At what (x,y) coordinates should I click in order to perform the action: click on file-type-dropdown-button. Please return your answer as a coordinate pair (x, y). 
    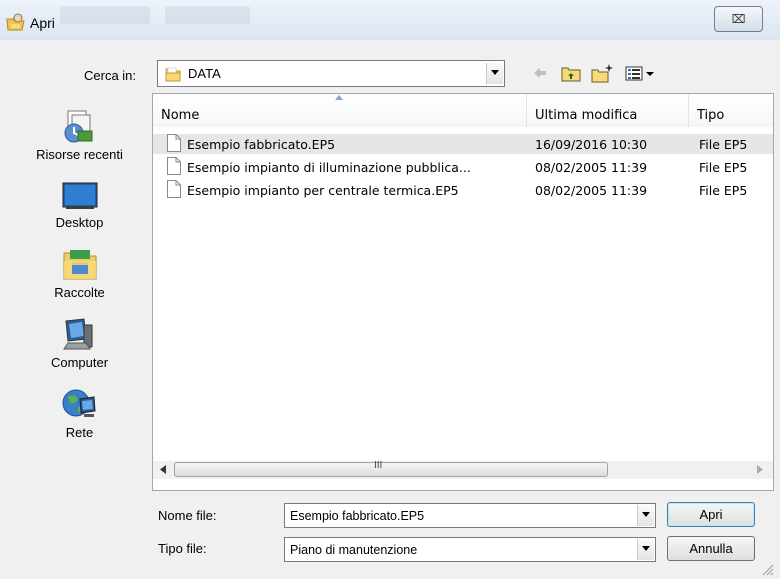
    Looking at the image, I should click on (645, 549).